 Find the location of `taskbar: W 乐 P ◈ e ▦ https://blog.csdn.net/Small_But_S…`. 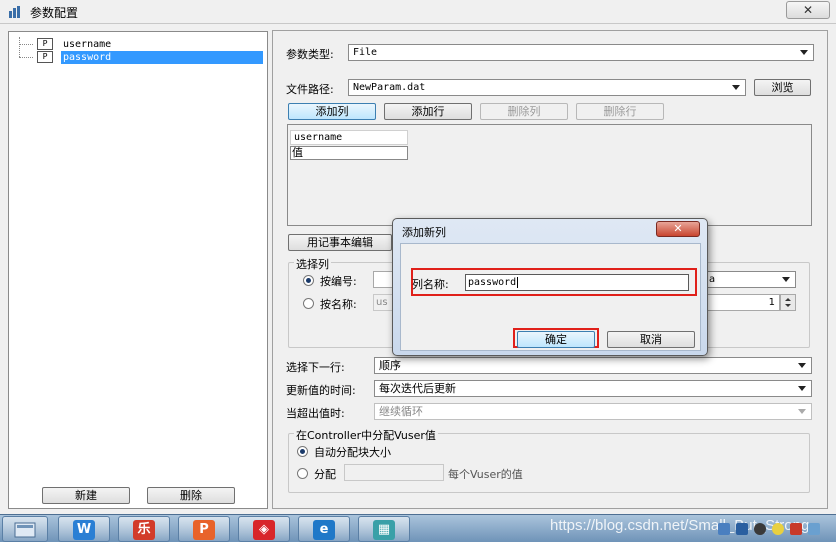

taskbar: W 乐 P ◈ e ▦ https://blog.csdn.net/Small_But_S… is located at coordinates (418, 528).